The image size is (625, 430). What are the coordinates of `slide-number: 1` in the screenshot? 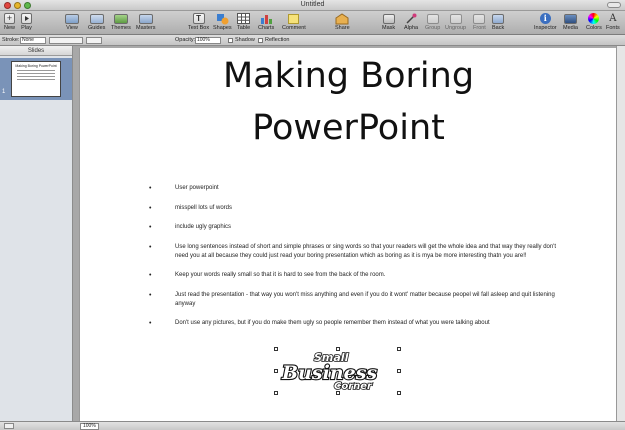 It's located at (4, 92).